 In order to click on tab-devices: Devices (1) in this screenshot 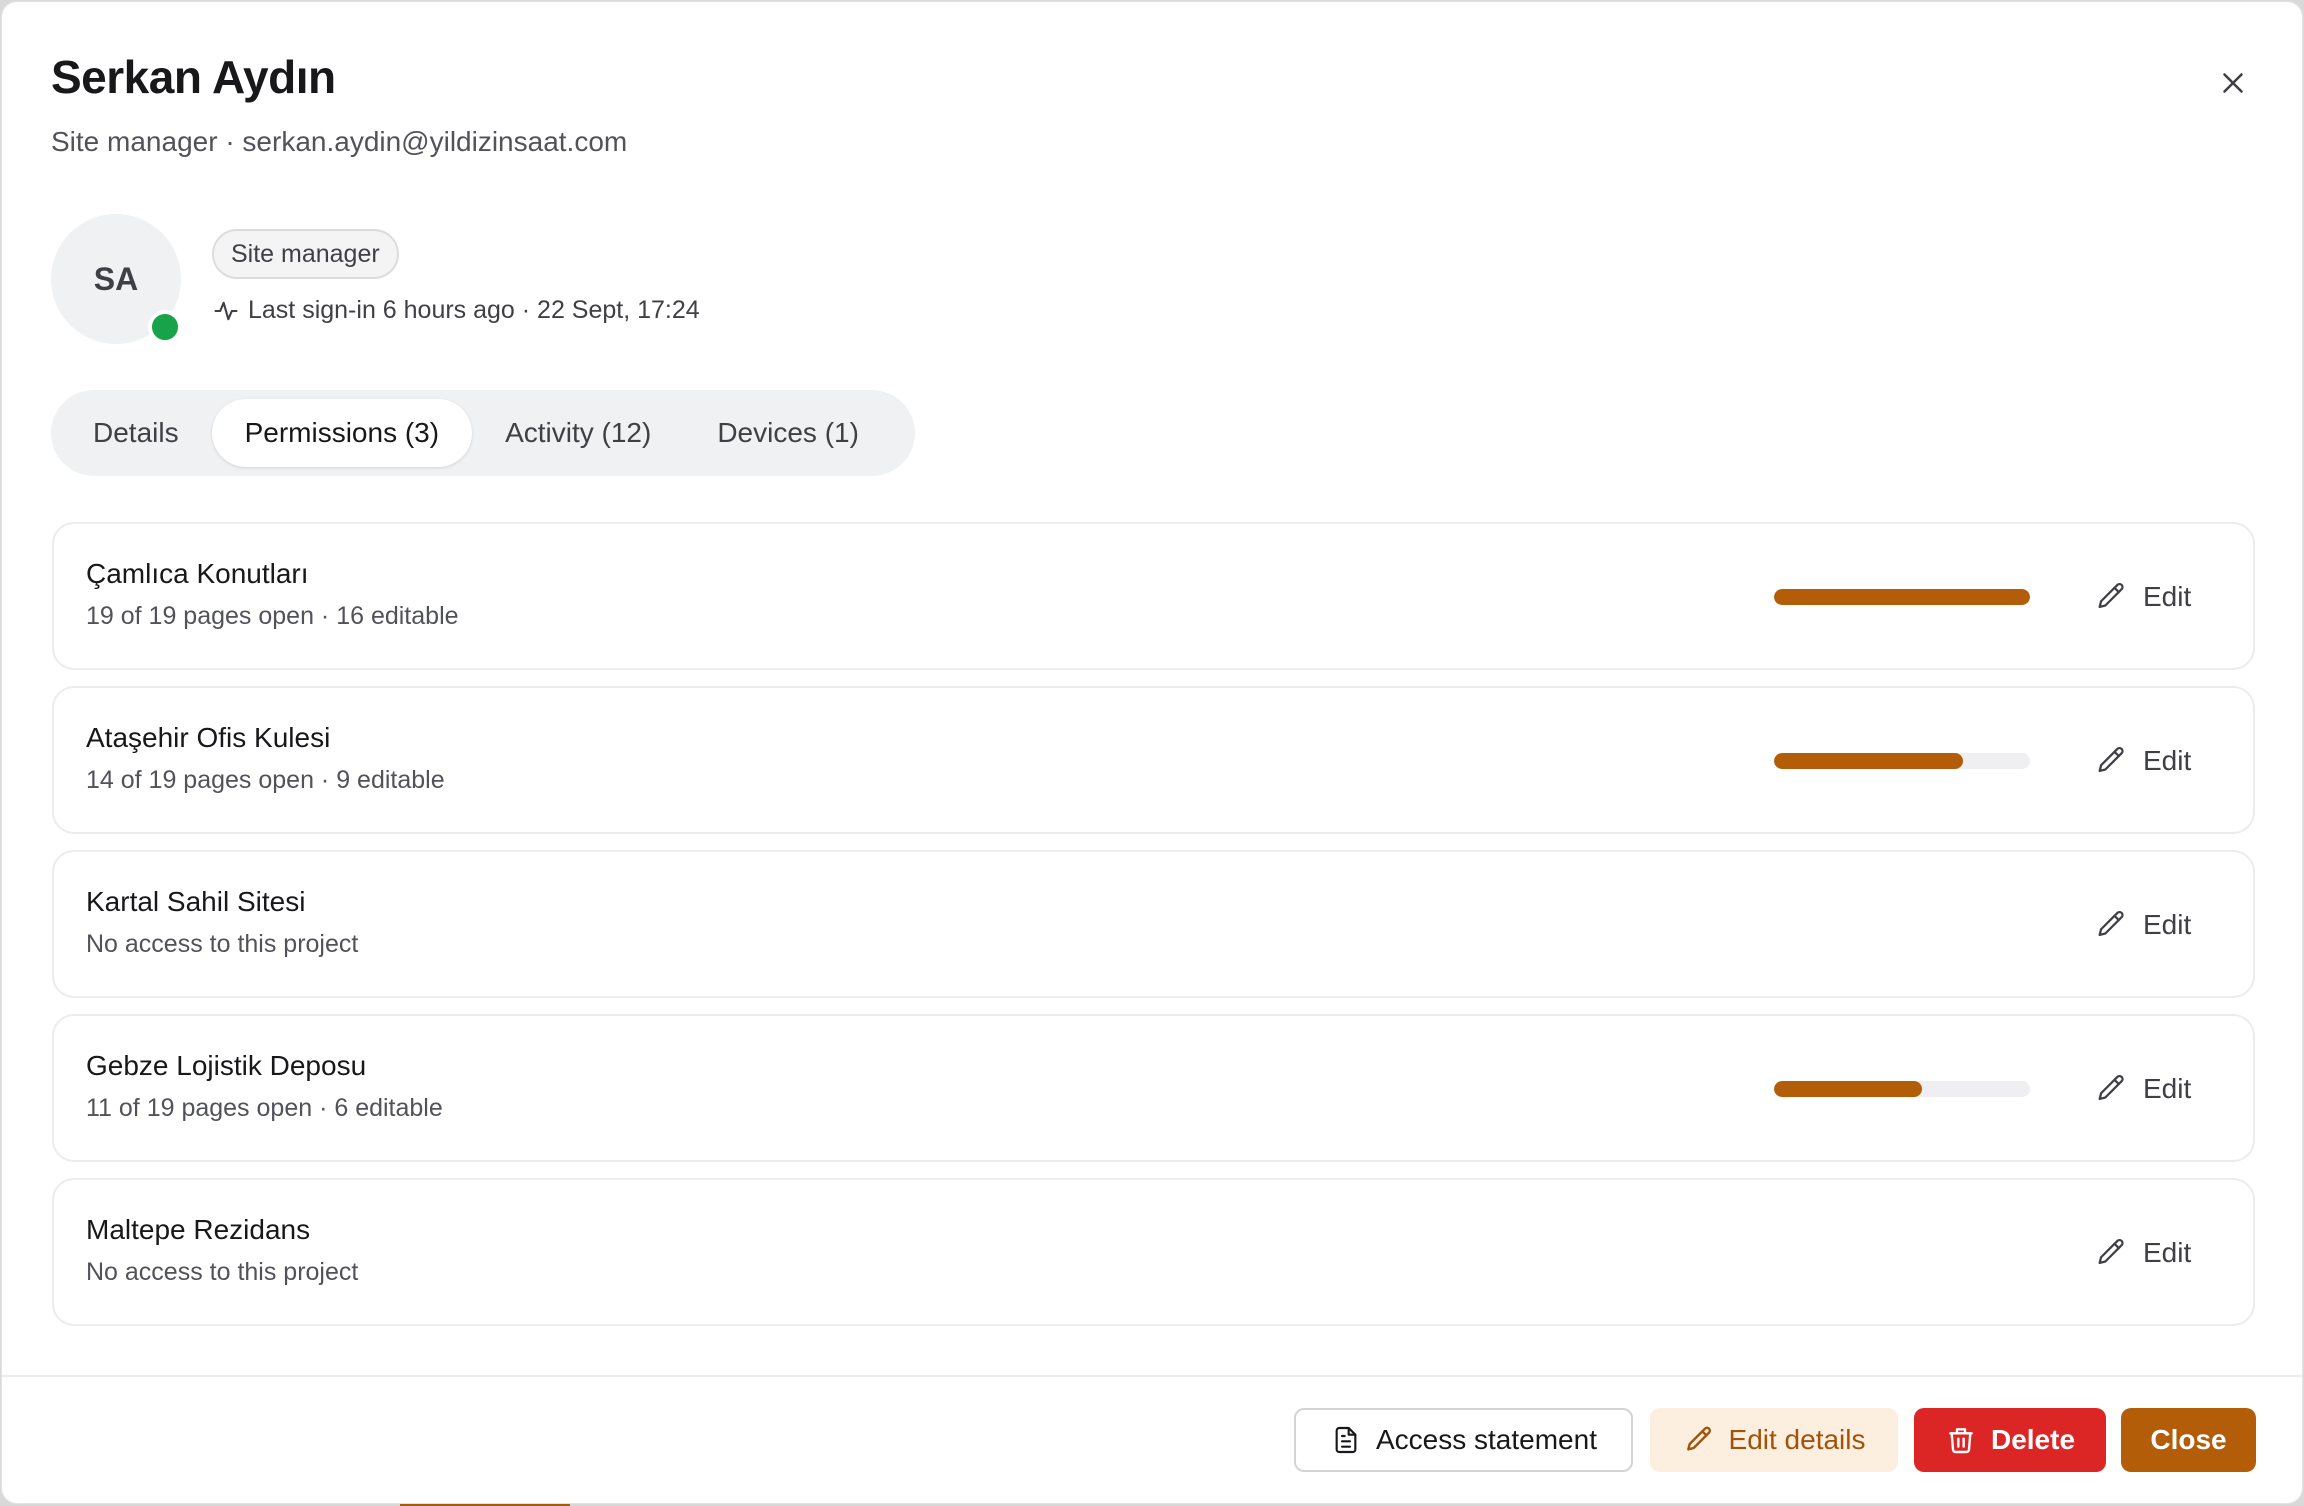, I will do `click(788, 433)`.